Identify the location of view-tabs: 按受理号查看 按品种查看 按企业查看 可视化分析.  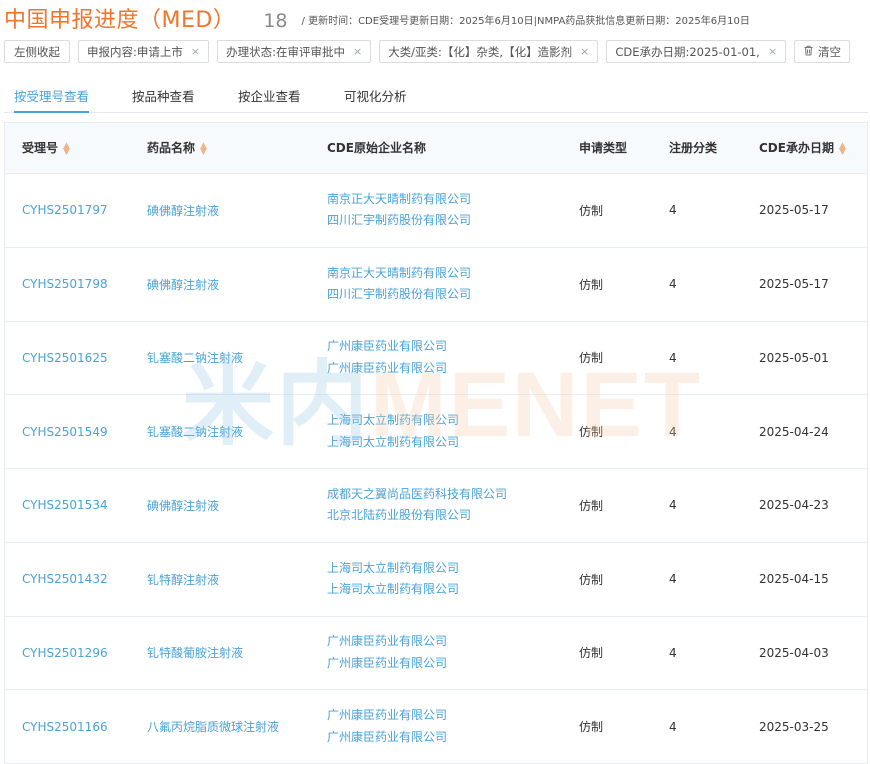
(436, 97).